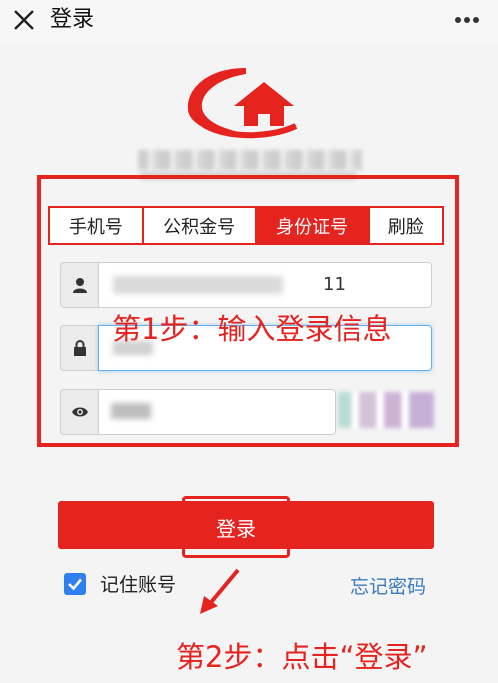 This screenshot has height=683, width=498. What do you see at coordinates (72, 19) in the screenshot?
I see `page-title: 登录` at bounding box center [72, 19].